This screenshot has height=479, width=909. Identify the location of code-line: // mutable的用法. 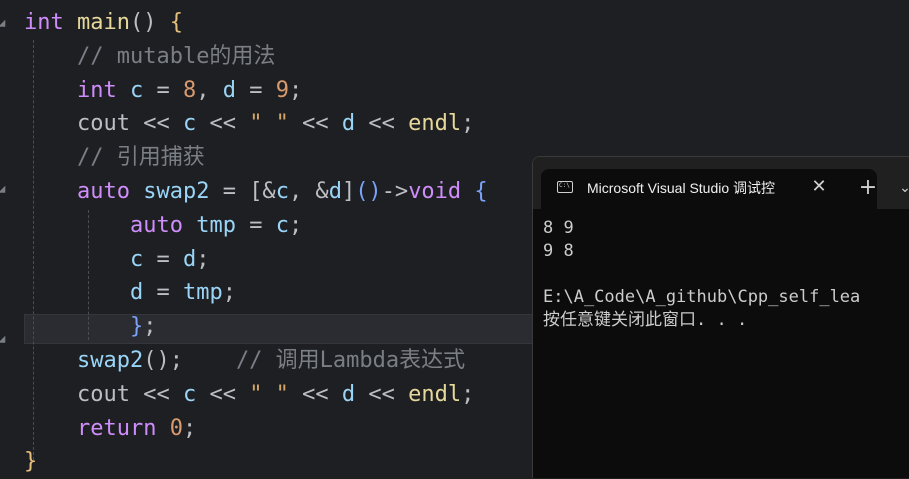
(466, 57).